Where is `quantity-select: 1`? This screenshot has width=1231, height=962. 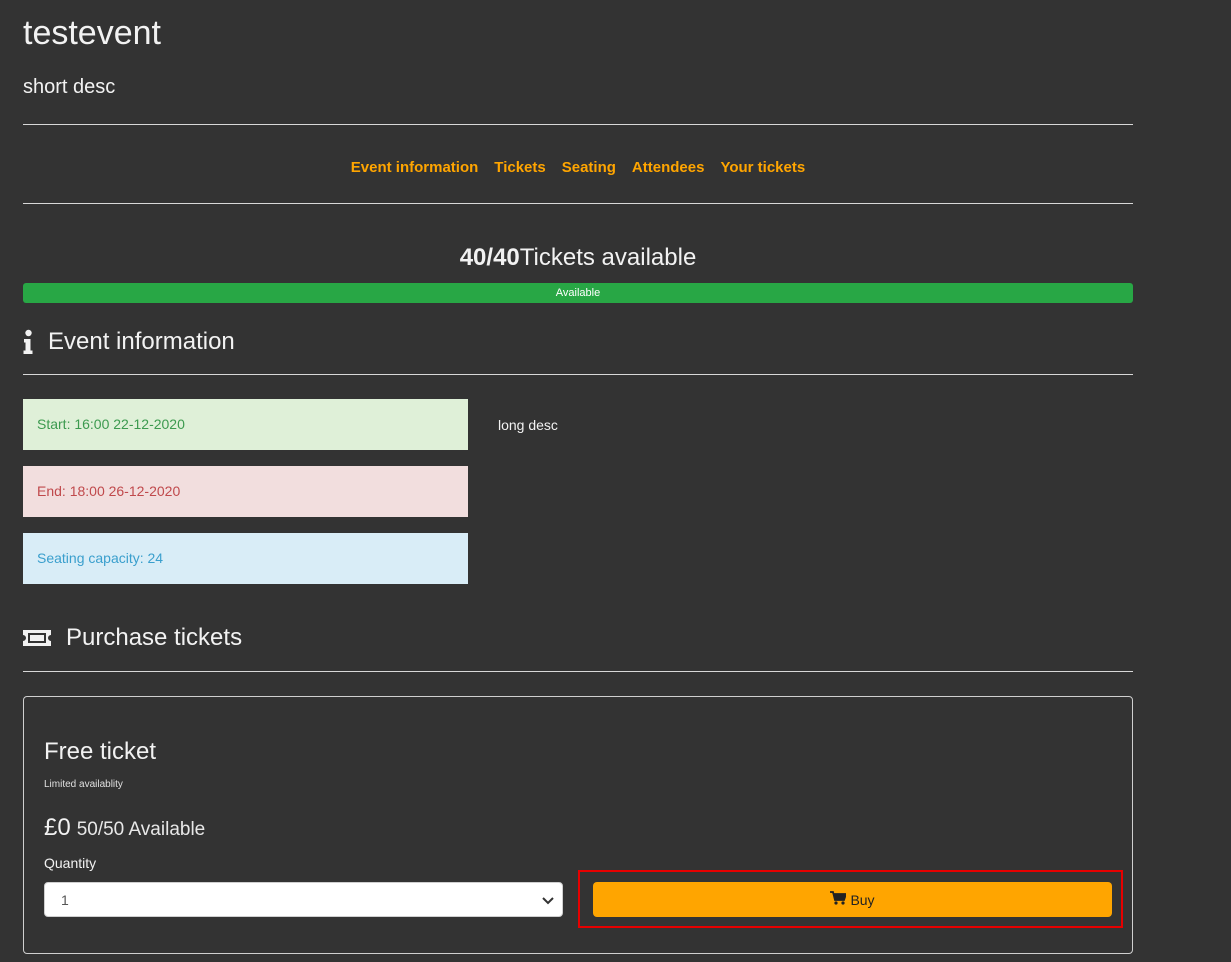
quantity-select: 1 is located at coordinates (303, 899).